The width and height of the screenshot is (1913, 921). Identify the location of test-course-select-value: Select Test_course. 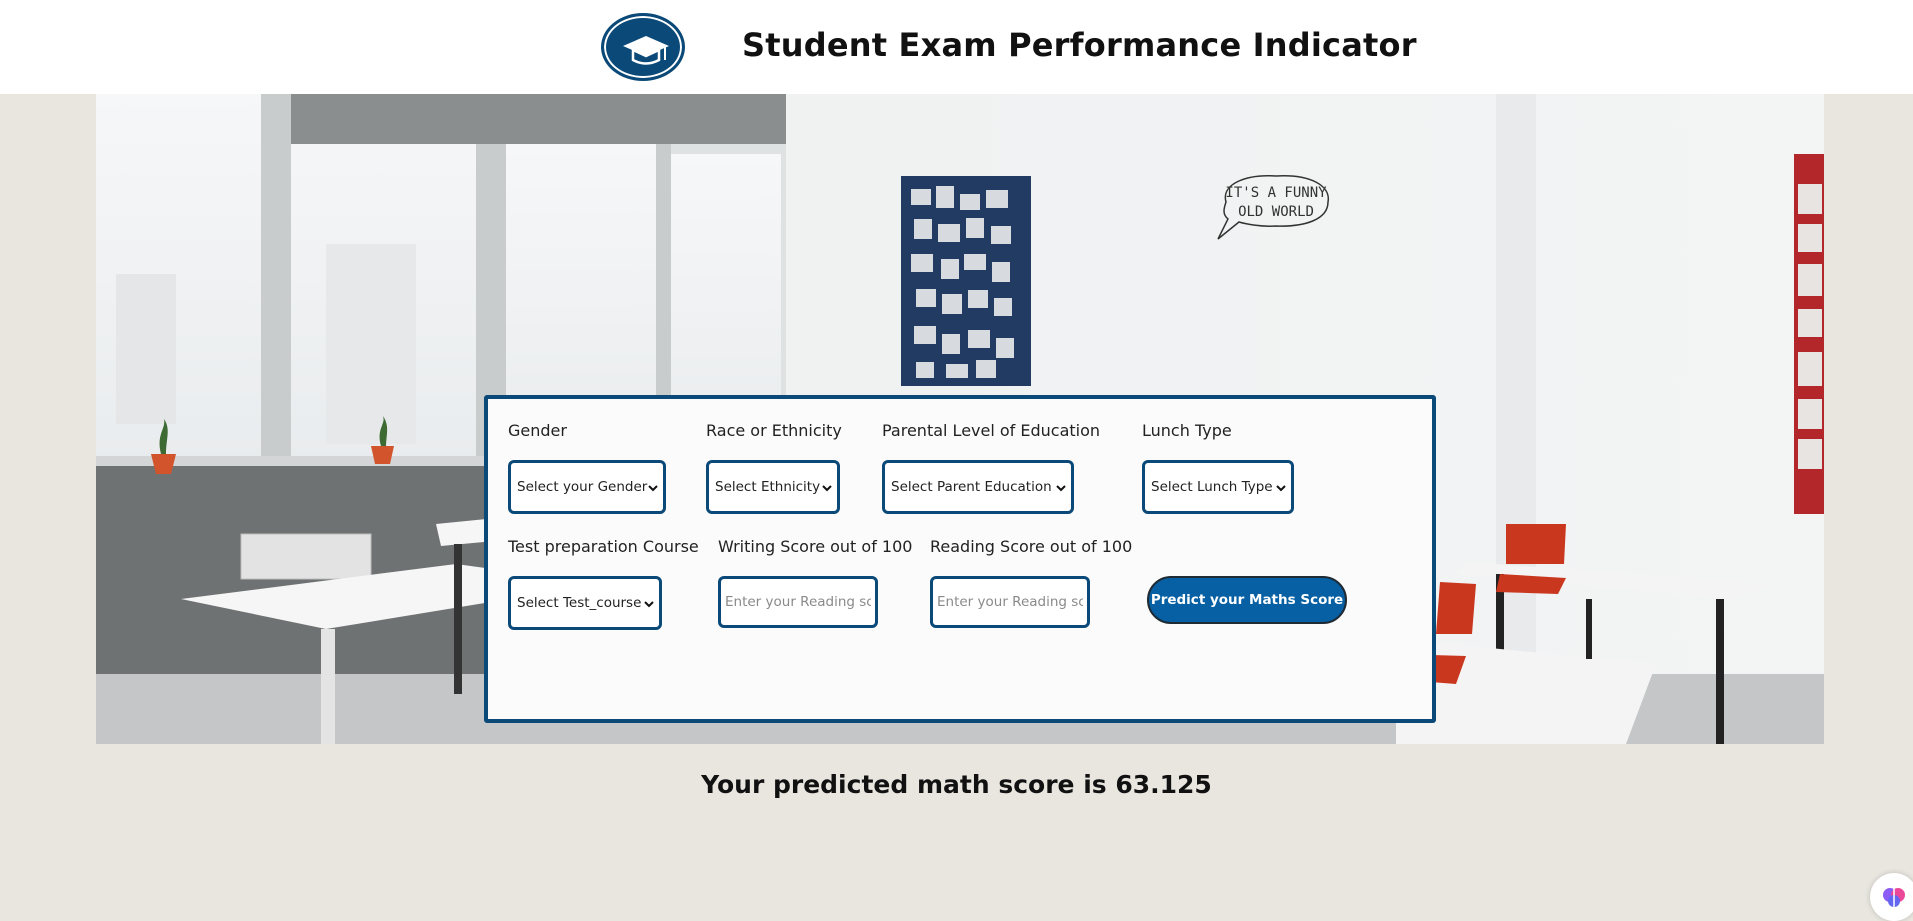
(579, 603).